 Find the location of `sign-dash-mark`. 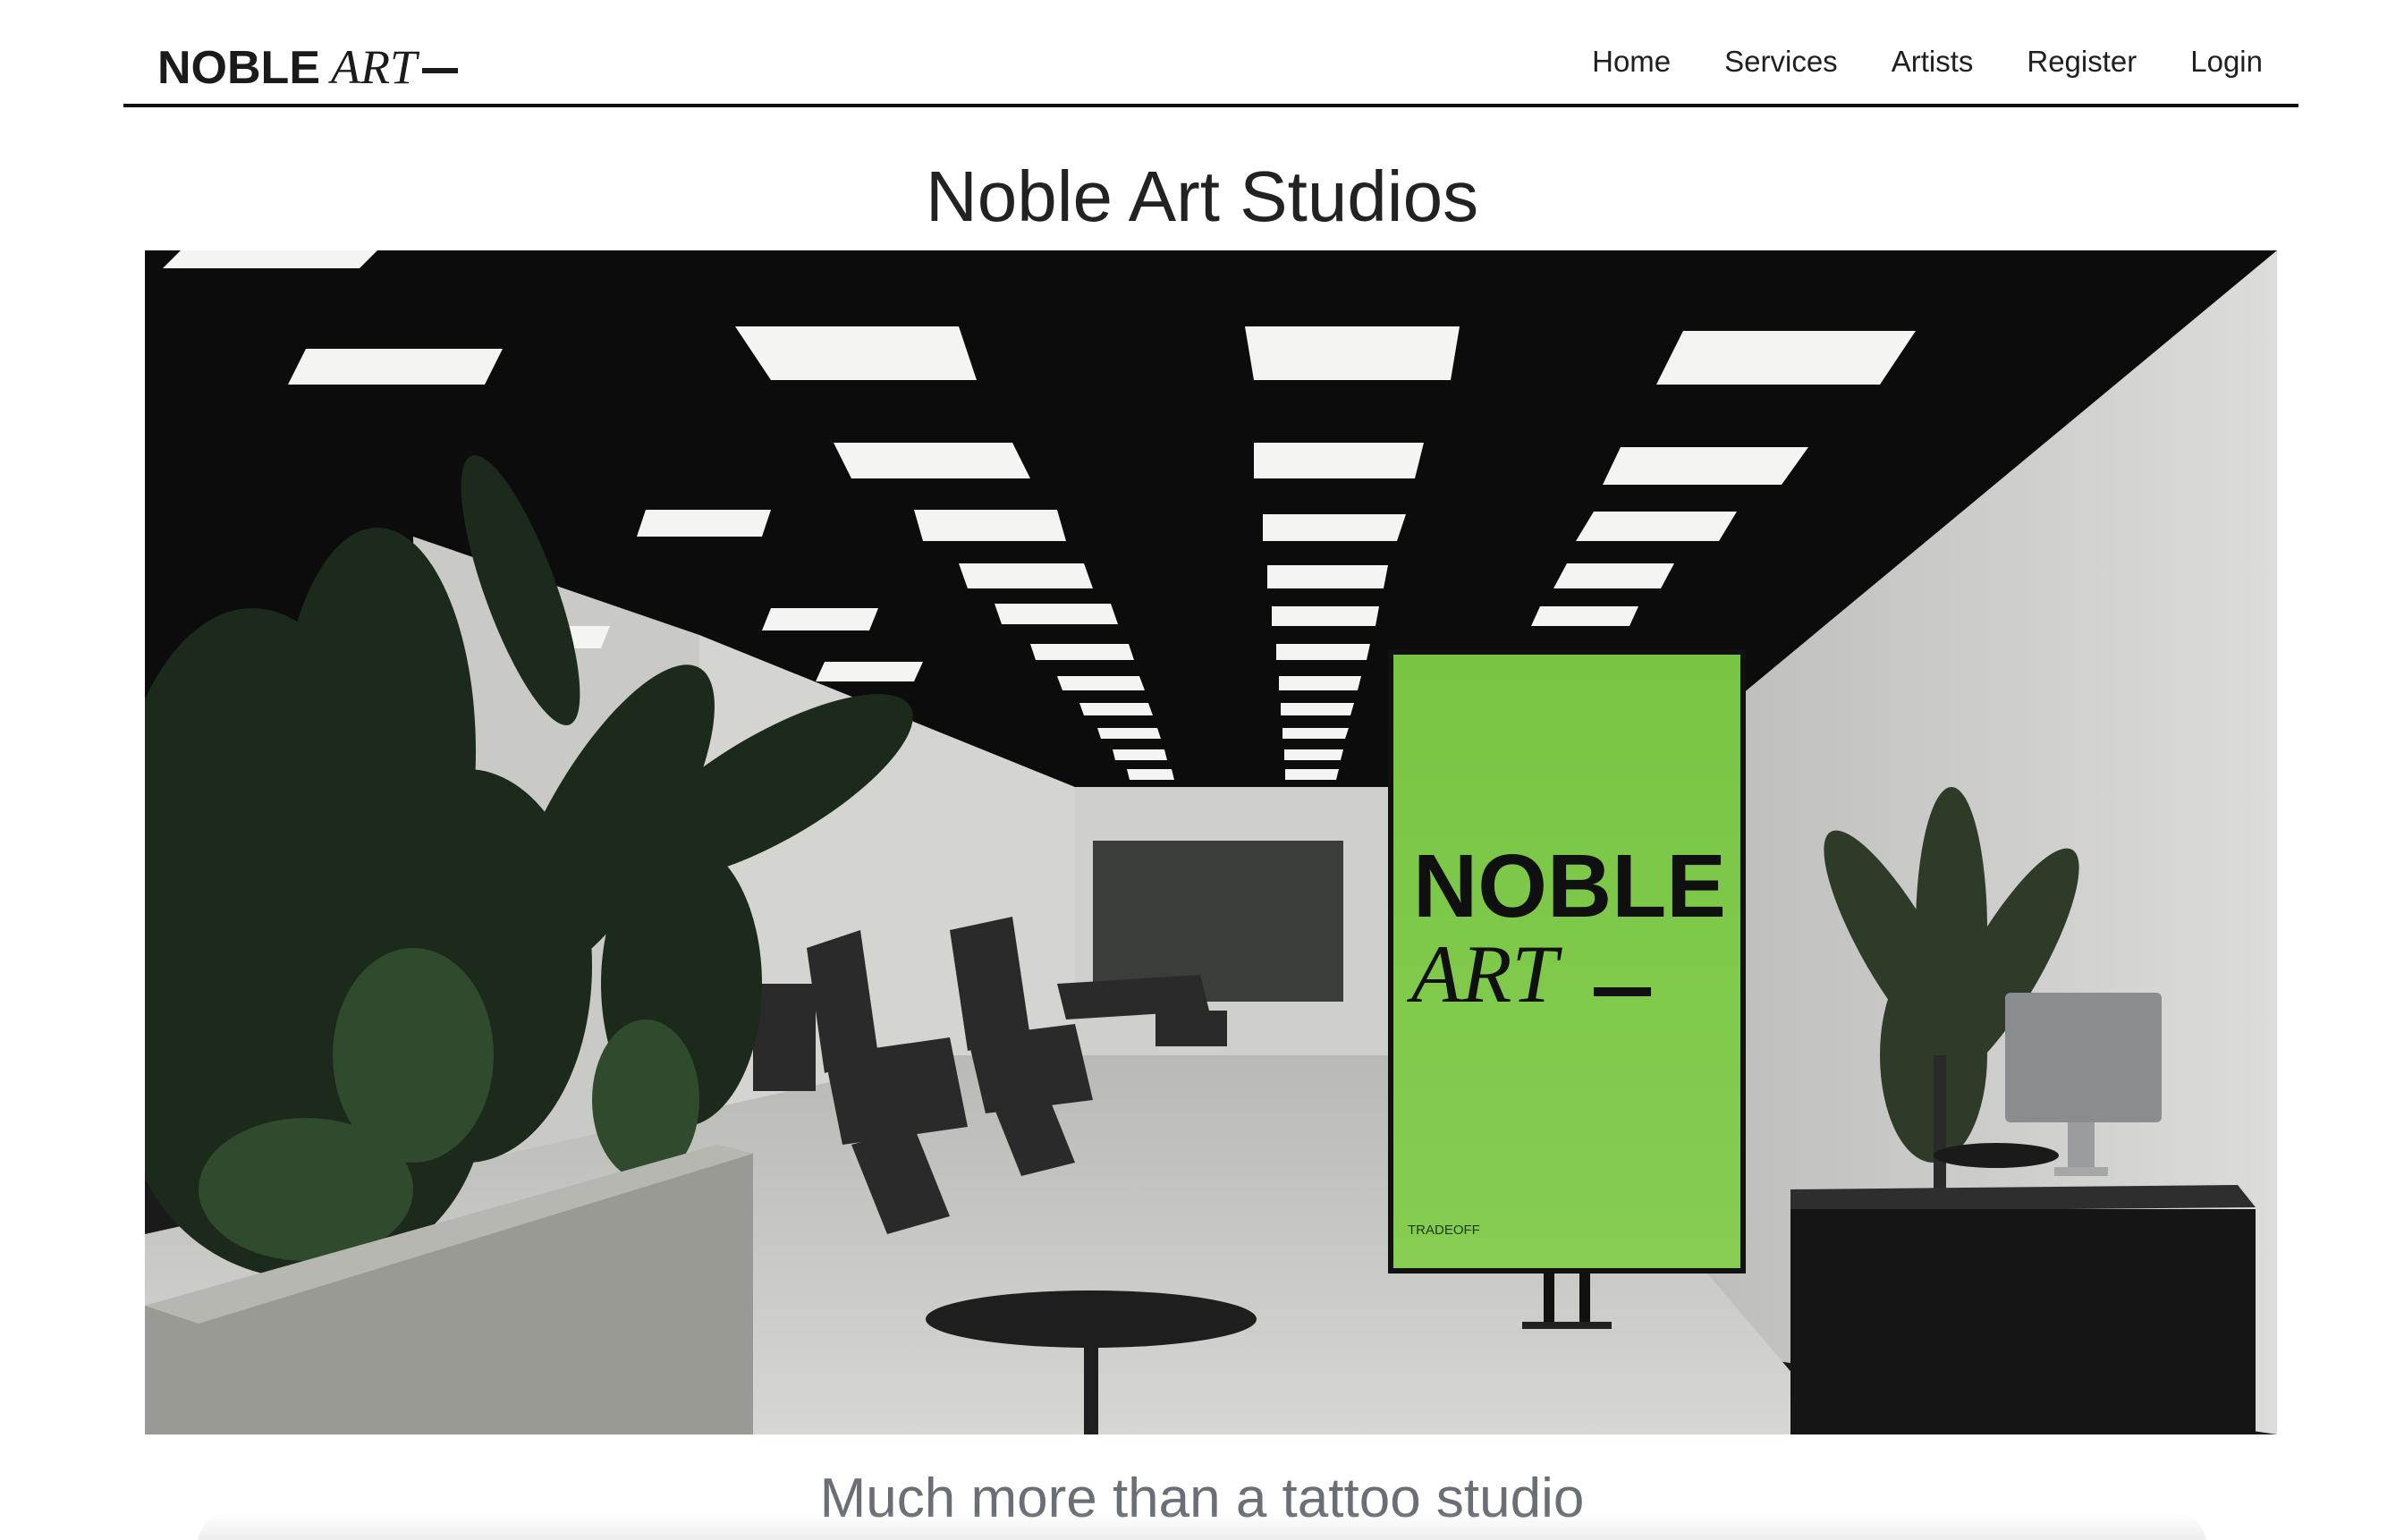

sign-dash-mark is located at coordinates (1622, 991).